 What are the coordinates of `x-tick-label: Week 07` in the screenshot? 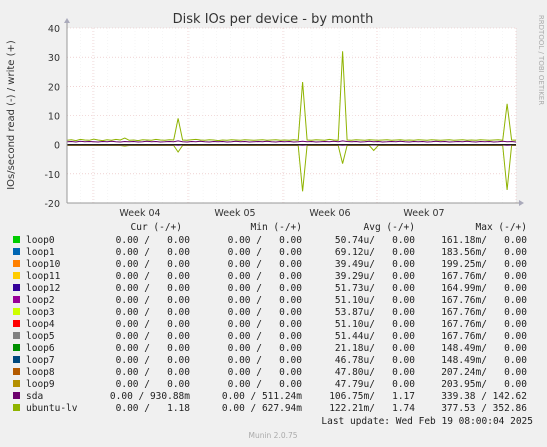 It's located at (423, 213).